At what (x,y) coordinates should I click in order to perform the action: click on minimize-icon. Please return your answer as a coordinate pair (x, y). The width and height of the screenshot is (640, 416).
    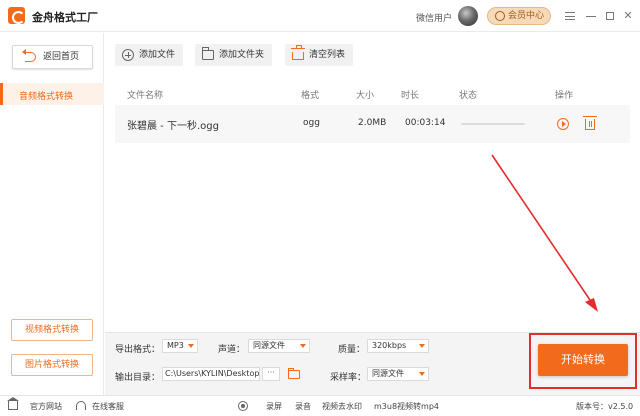
    Looking at the image, I should click on (591, 16).